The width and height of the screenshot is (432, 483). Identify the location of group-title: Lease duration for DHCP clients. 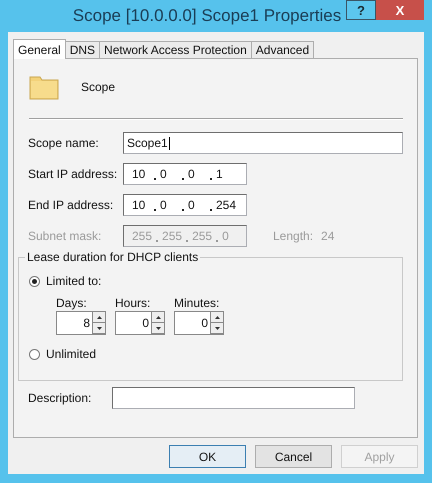
(112, 257).